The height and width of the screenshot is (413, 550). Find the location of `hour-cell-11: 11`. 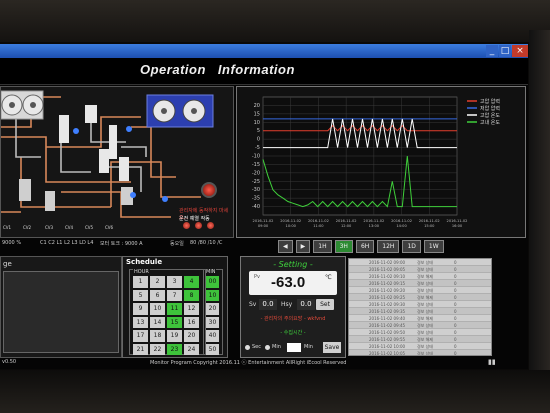

hour-cell-11: 11 is located at coordinates (174, 309).